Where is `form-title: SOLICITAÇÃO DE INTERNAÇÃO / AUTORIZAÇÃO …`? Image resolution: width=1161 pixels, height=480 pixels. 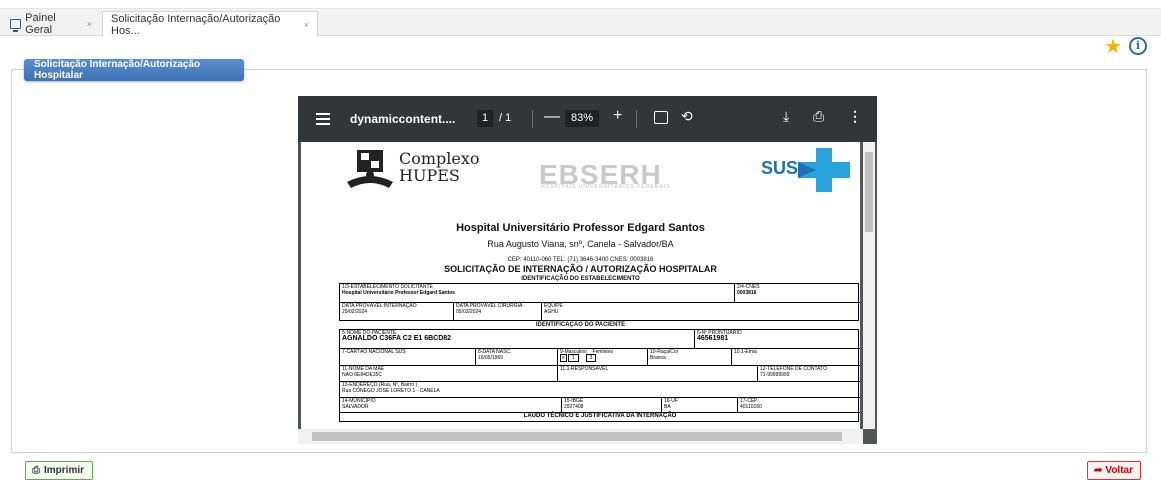 form-title: SOLICITAÇÃO DE INTERNAÇÃO / AUTORIZAÇÃO … is located at coordinates (580, 269).